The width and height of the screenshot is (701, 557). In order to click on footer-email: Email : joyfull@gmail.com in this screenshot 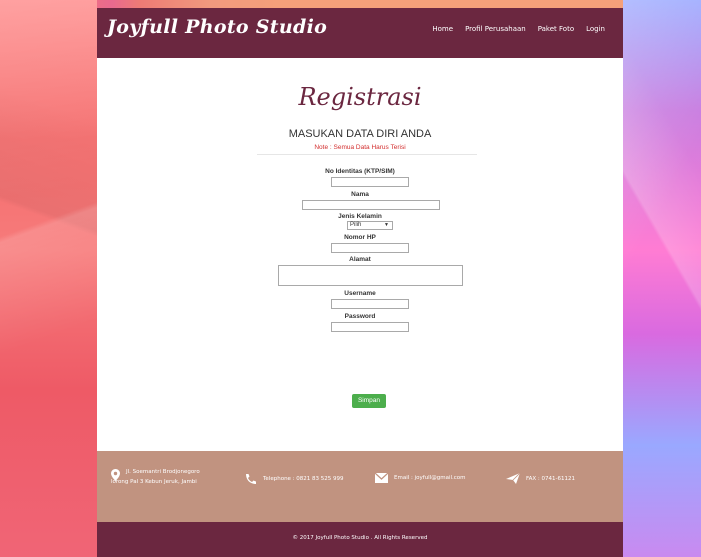, I will do `click(420, 478)`.